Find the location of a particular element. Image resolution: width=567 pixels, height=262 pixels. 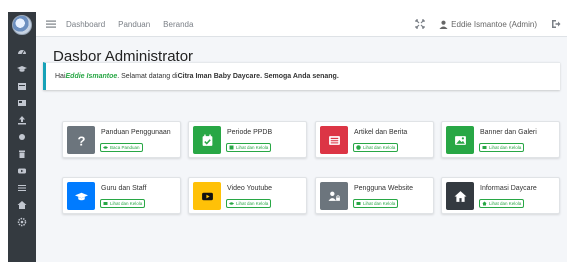

sidebar-item-calendar is located at coordinates (22, 85).